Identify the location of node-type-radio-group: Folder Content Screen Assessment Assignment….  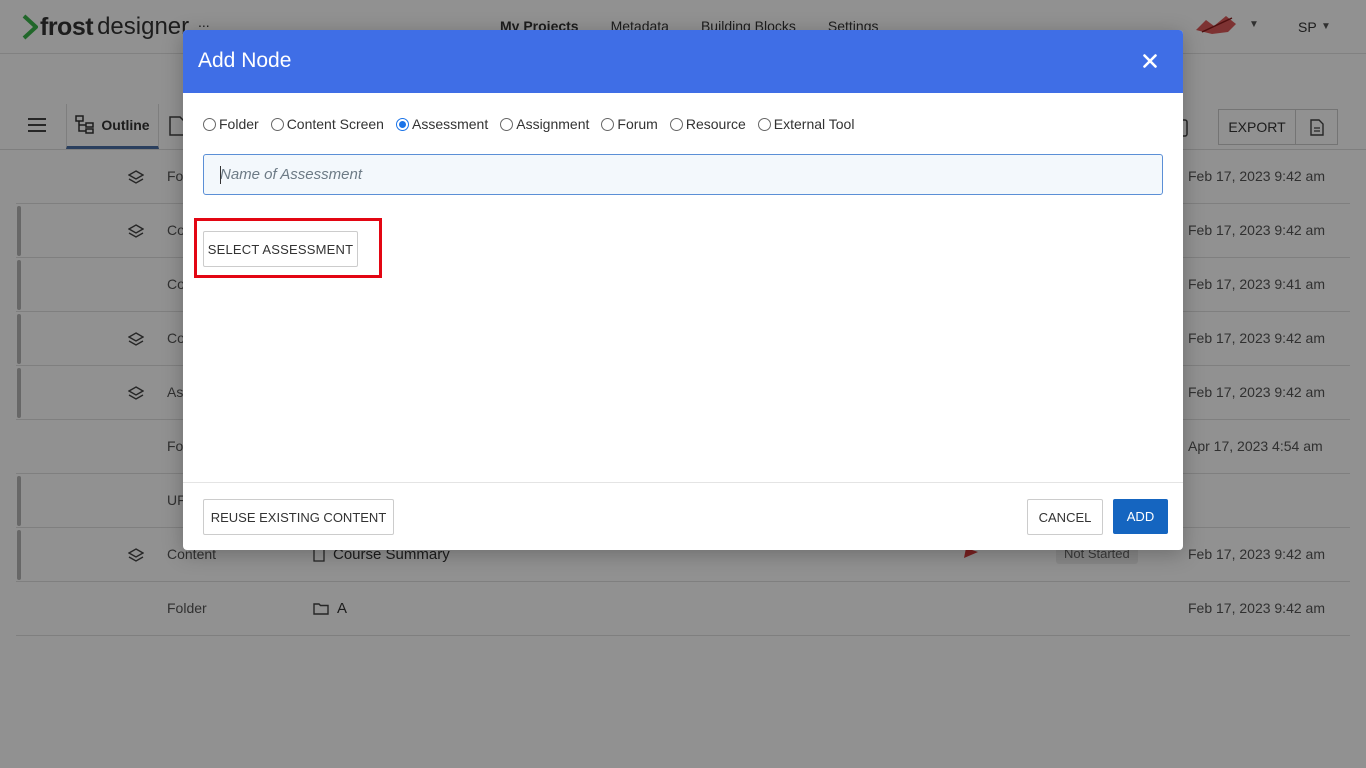
(528, 124).